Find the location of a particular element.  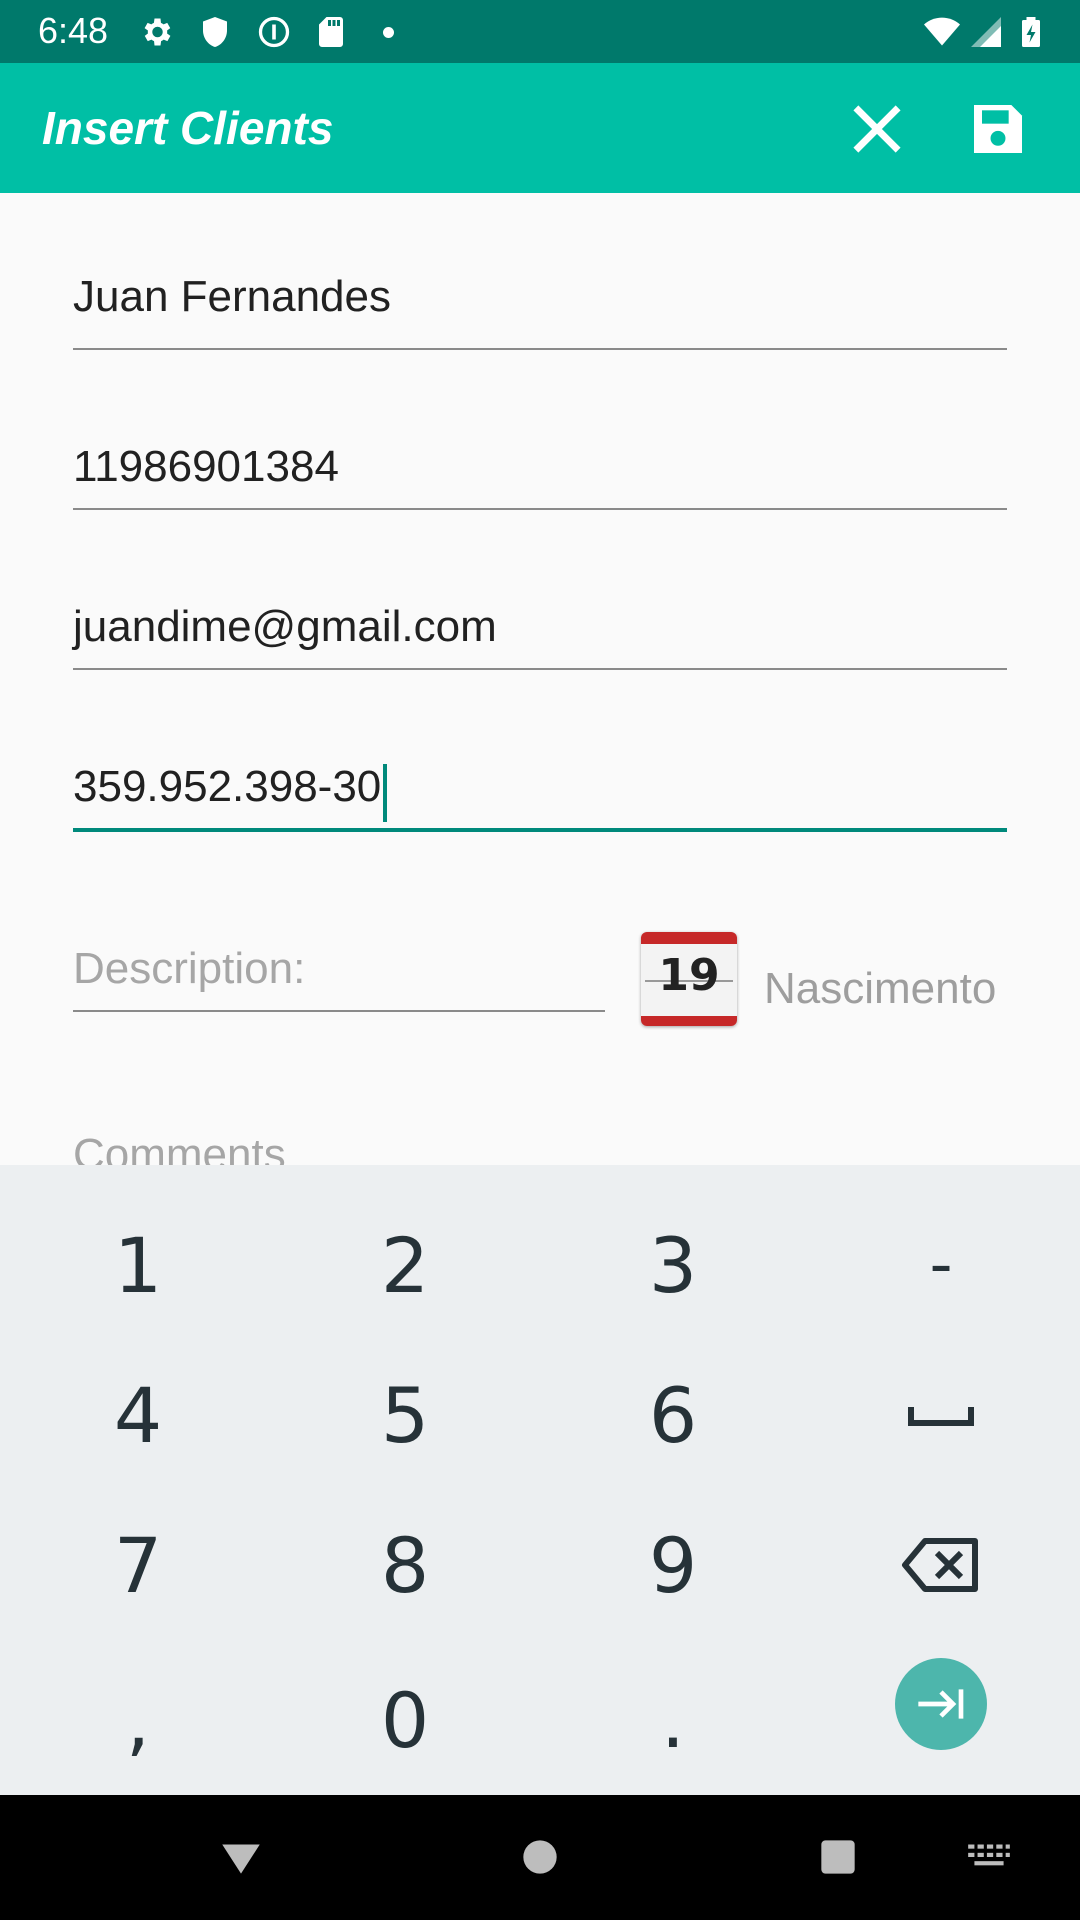

key-4: 4 is located at coordinates (138, 1415).